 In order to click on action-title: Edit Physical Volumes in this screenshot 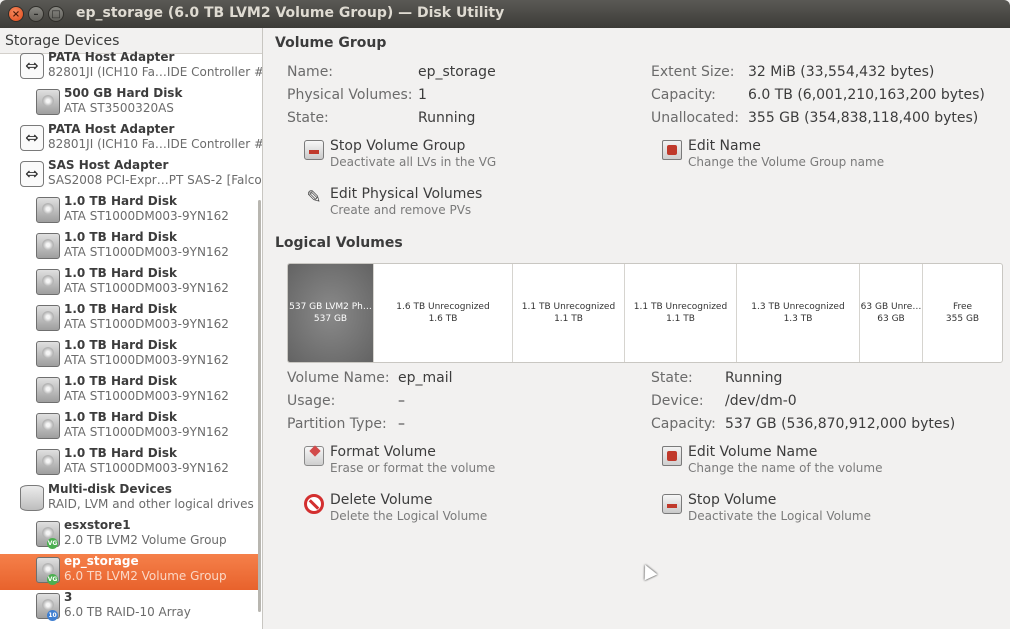, I will do `click(406, 194)`.